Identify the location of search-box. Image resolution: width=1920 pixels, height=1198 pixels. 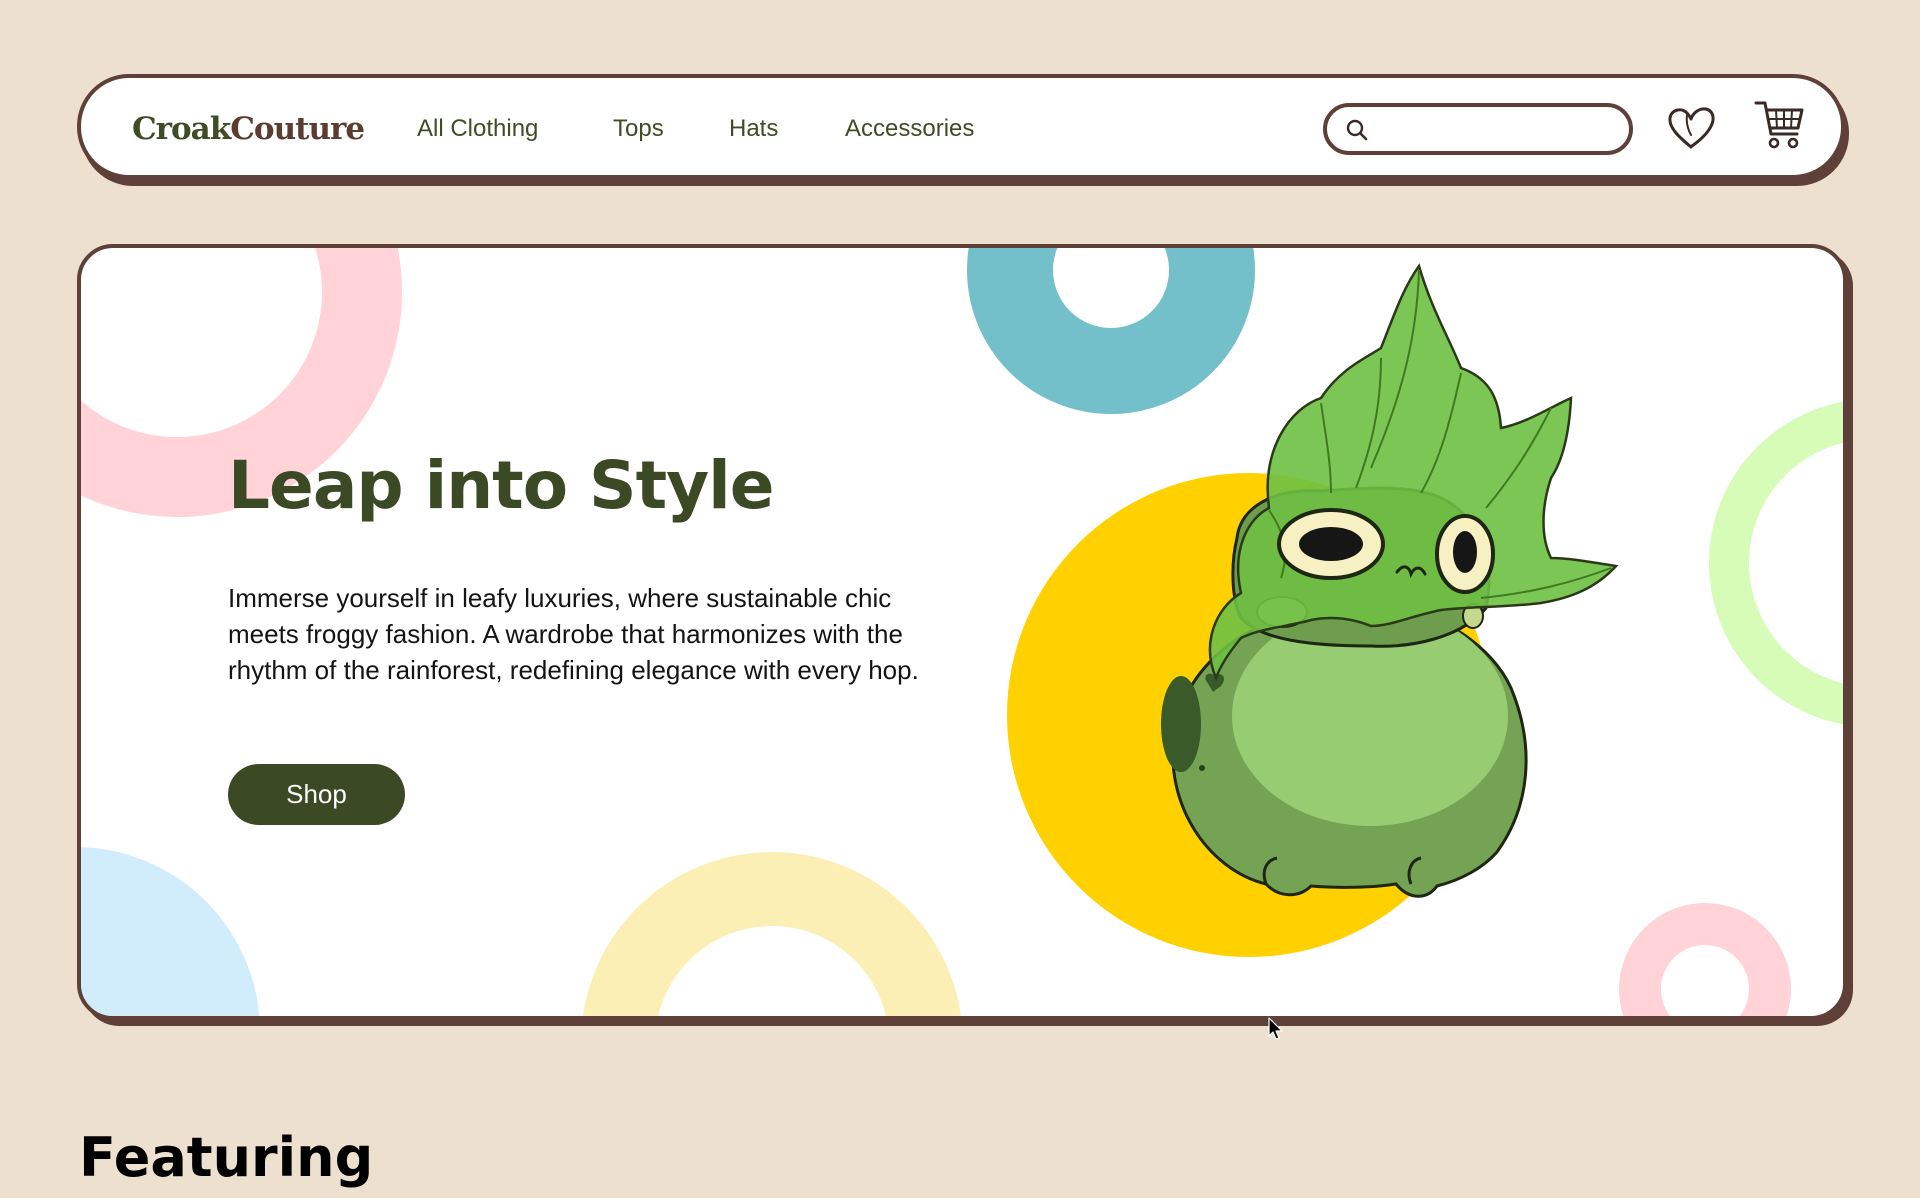
(1478, 129).